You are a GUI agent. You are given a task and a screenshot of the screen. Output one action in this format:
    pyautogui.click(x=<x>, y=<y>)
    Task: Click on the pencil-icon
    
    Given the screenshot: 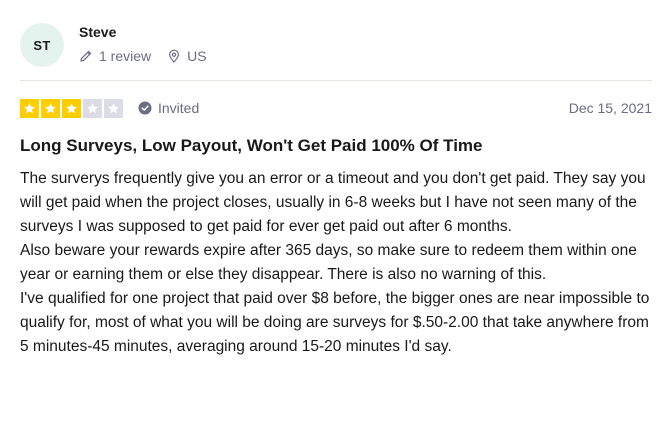 What is the action you would take?
    pyautogui.click(x=86, y=56)
    